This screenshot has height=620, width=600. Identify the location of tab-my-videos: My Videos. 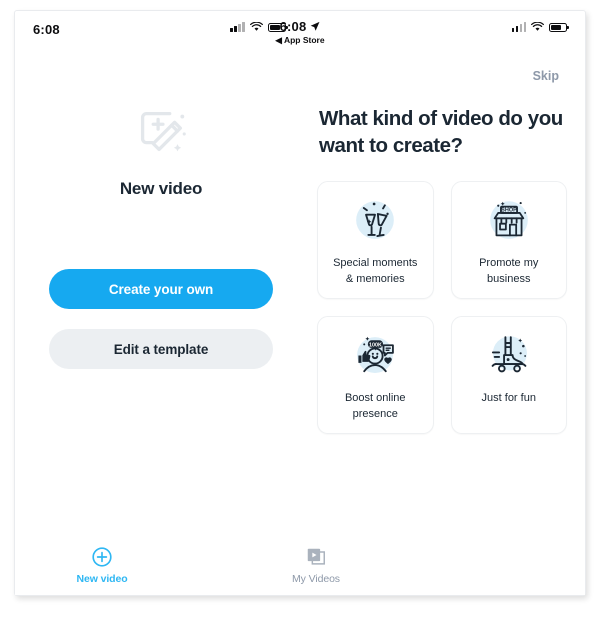
(316, 565).